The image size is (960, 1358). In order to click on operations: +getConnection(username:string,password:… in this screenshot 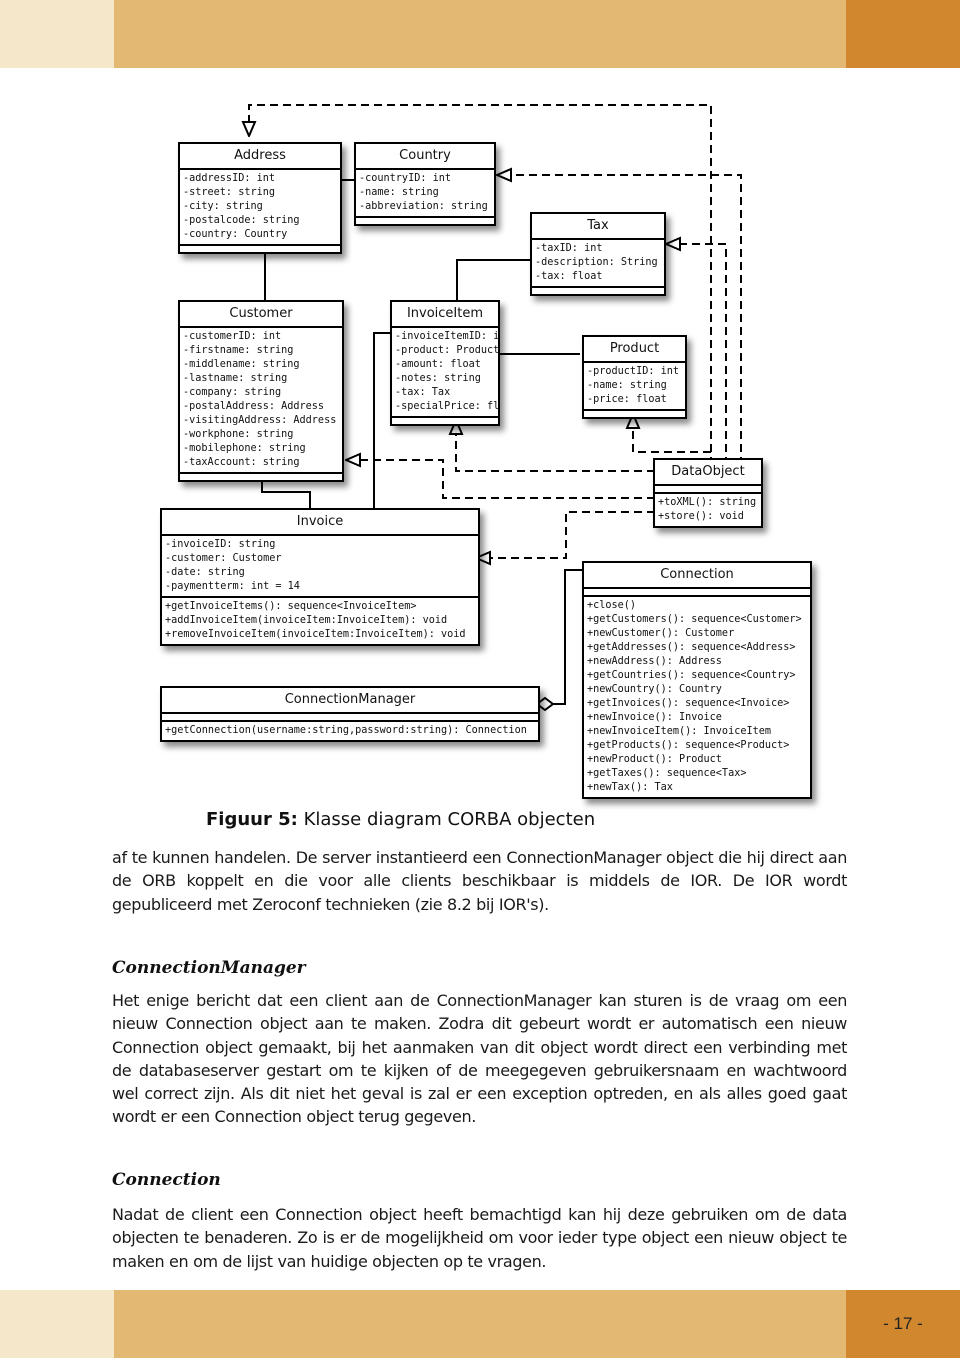, I will do `click(350, 731)`.